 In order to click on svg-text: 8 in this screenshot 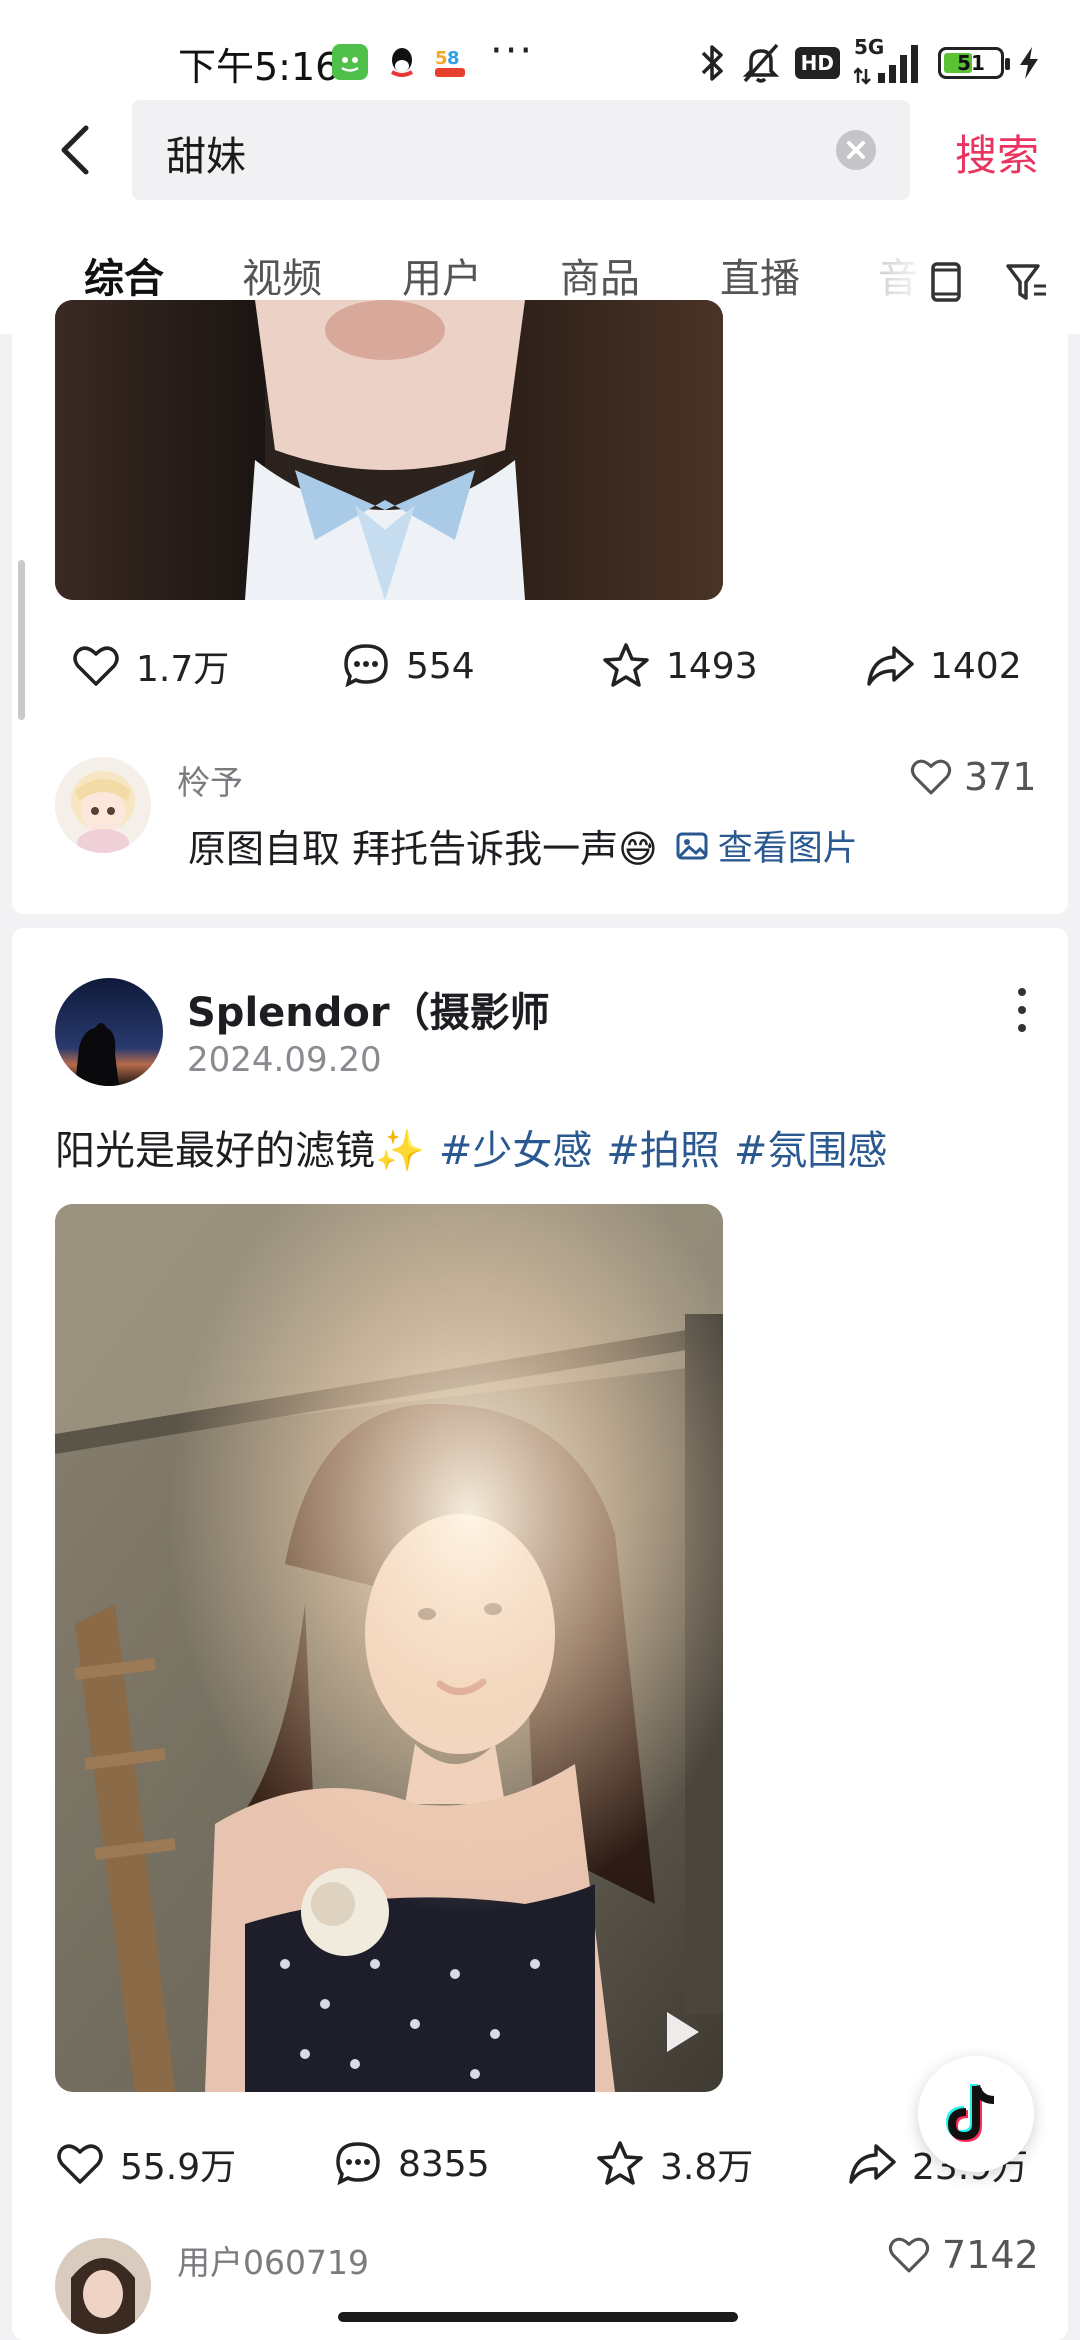, I will do `click(453, 58)`.